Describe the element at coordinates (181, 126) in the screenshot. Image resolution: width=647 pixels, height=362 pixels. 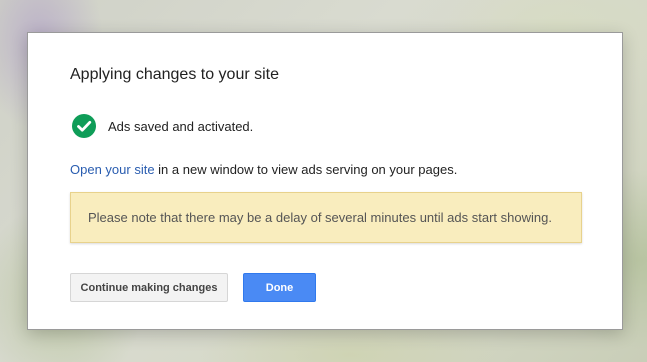
I see `status-message: Ads saved and activated.` at that location.